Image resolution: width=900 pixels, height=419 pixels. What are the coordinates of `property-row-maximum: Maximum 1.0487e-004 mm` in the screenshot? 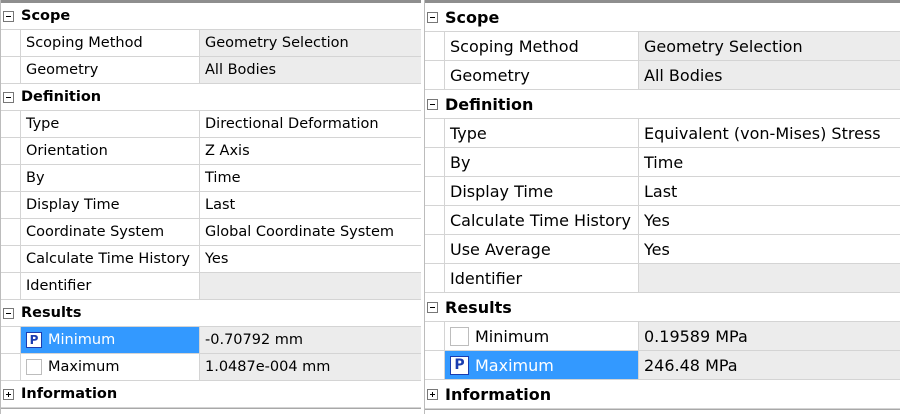 It's located at (211, 367).